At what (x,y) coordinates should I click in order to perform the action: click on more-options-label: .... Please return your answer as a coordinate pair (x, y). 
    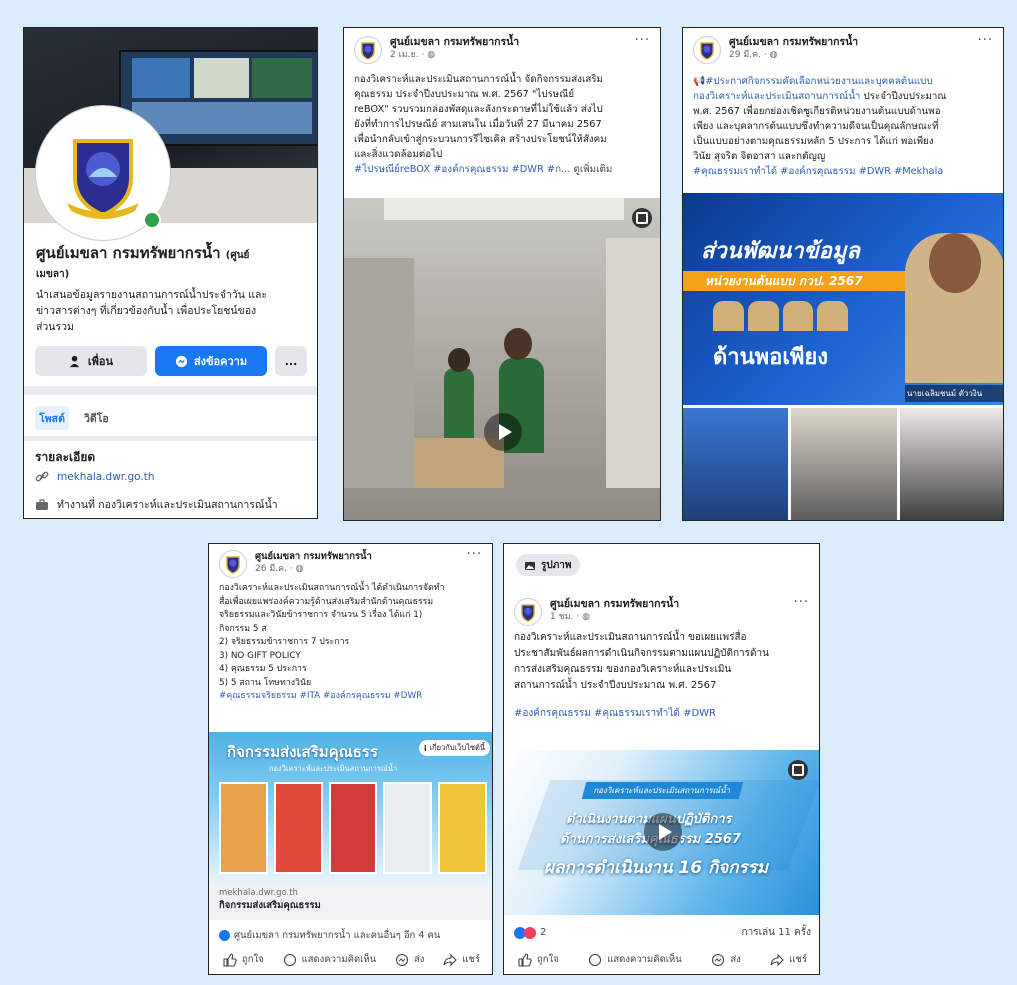
    Looking at the image, I should click on (291, 361).